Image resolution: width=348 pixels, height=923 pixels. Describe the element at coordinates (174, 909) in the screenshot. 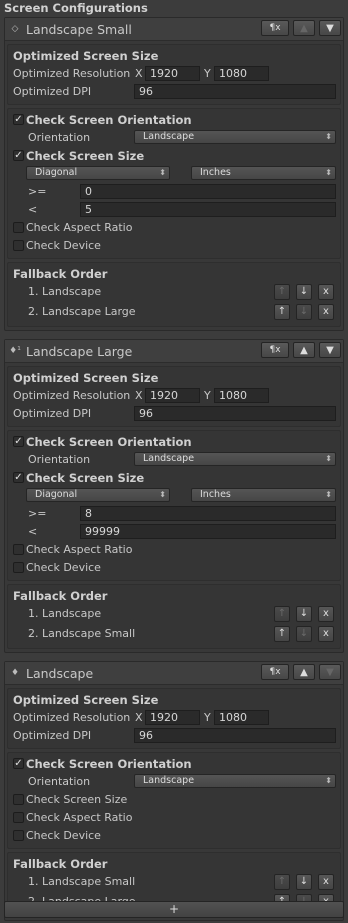

I see `add-config-button: +` at that location.